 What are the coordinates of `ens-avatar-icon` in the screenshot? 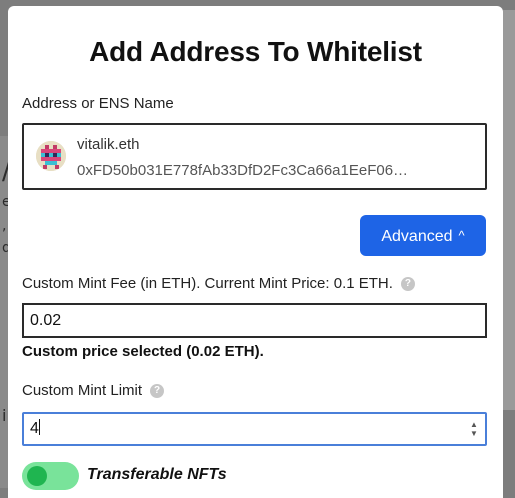 It's located at (51, 156).